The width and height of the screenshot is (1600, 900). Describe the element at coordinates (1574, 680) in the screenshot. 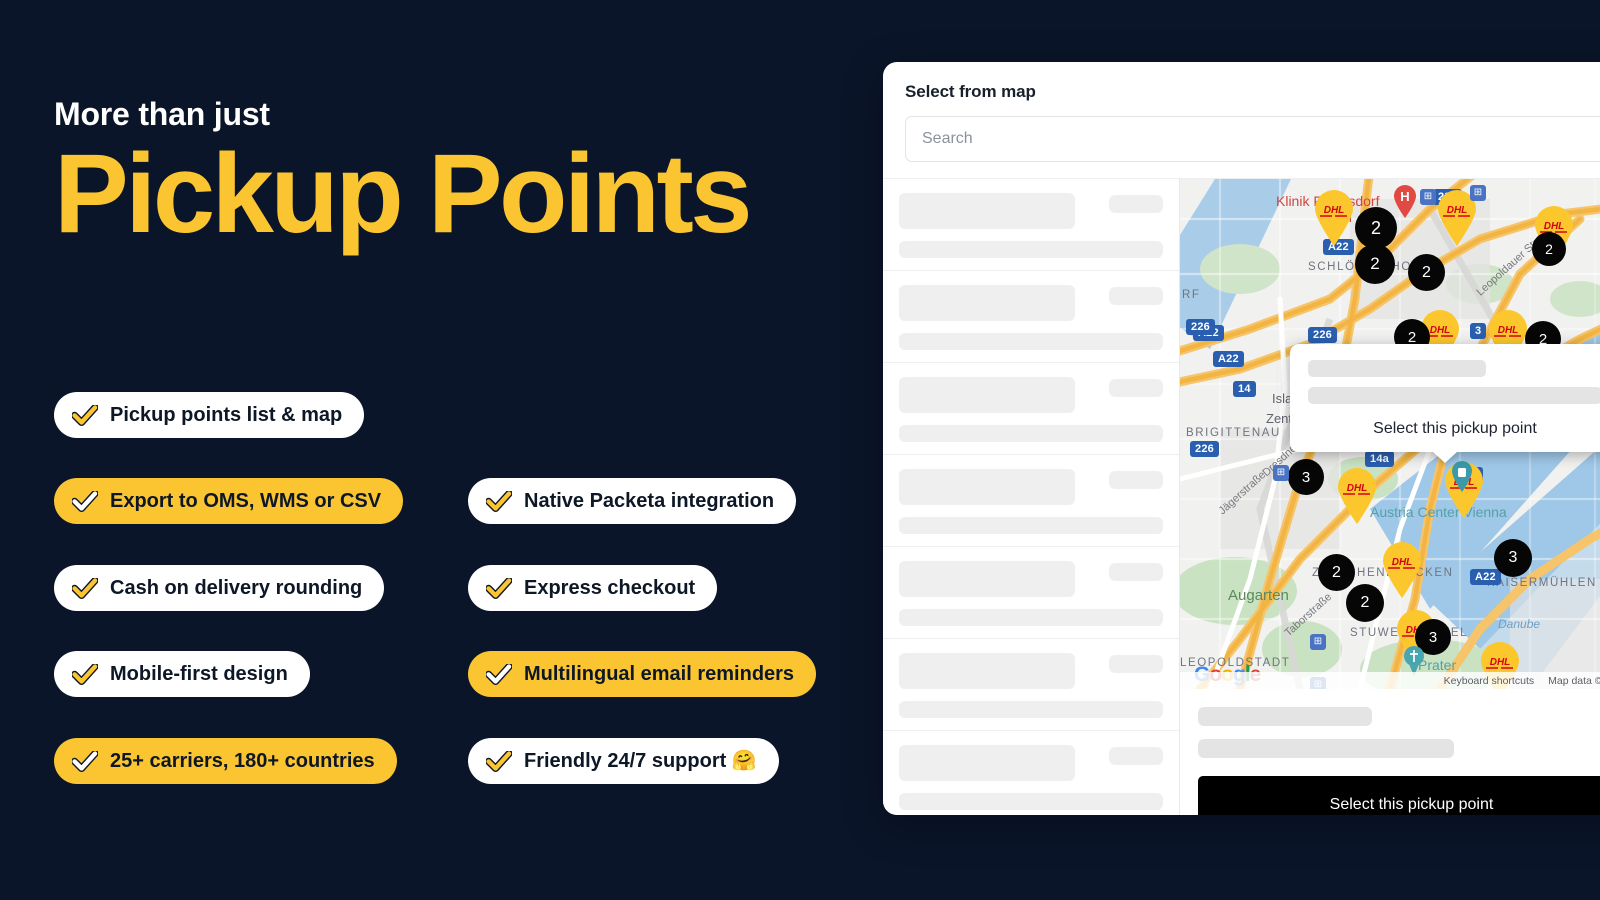

I see `map-data-label: Map data ©2024 G` at that location.